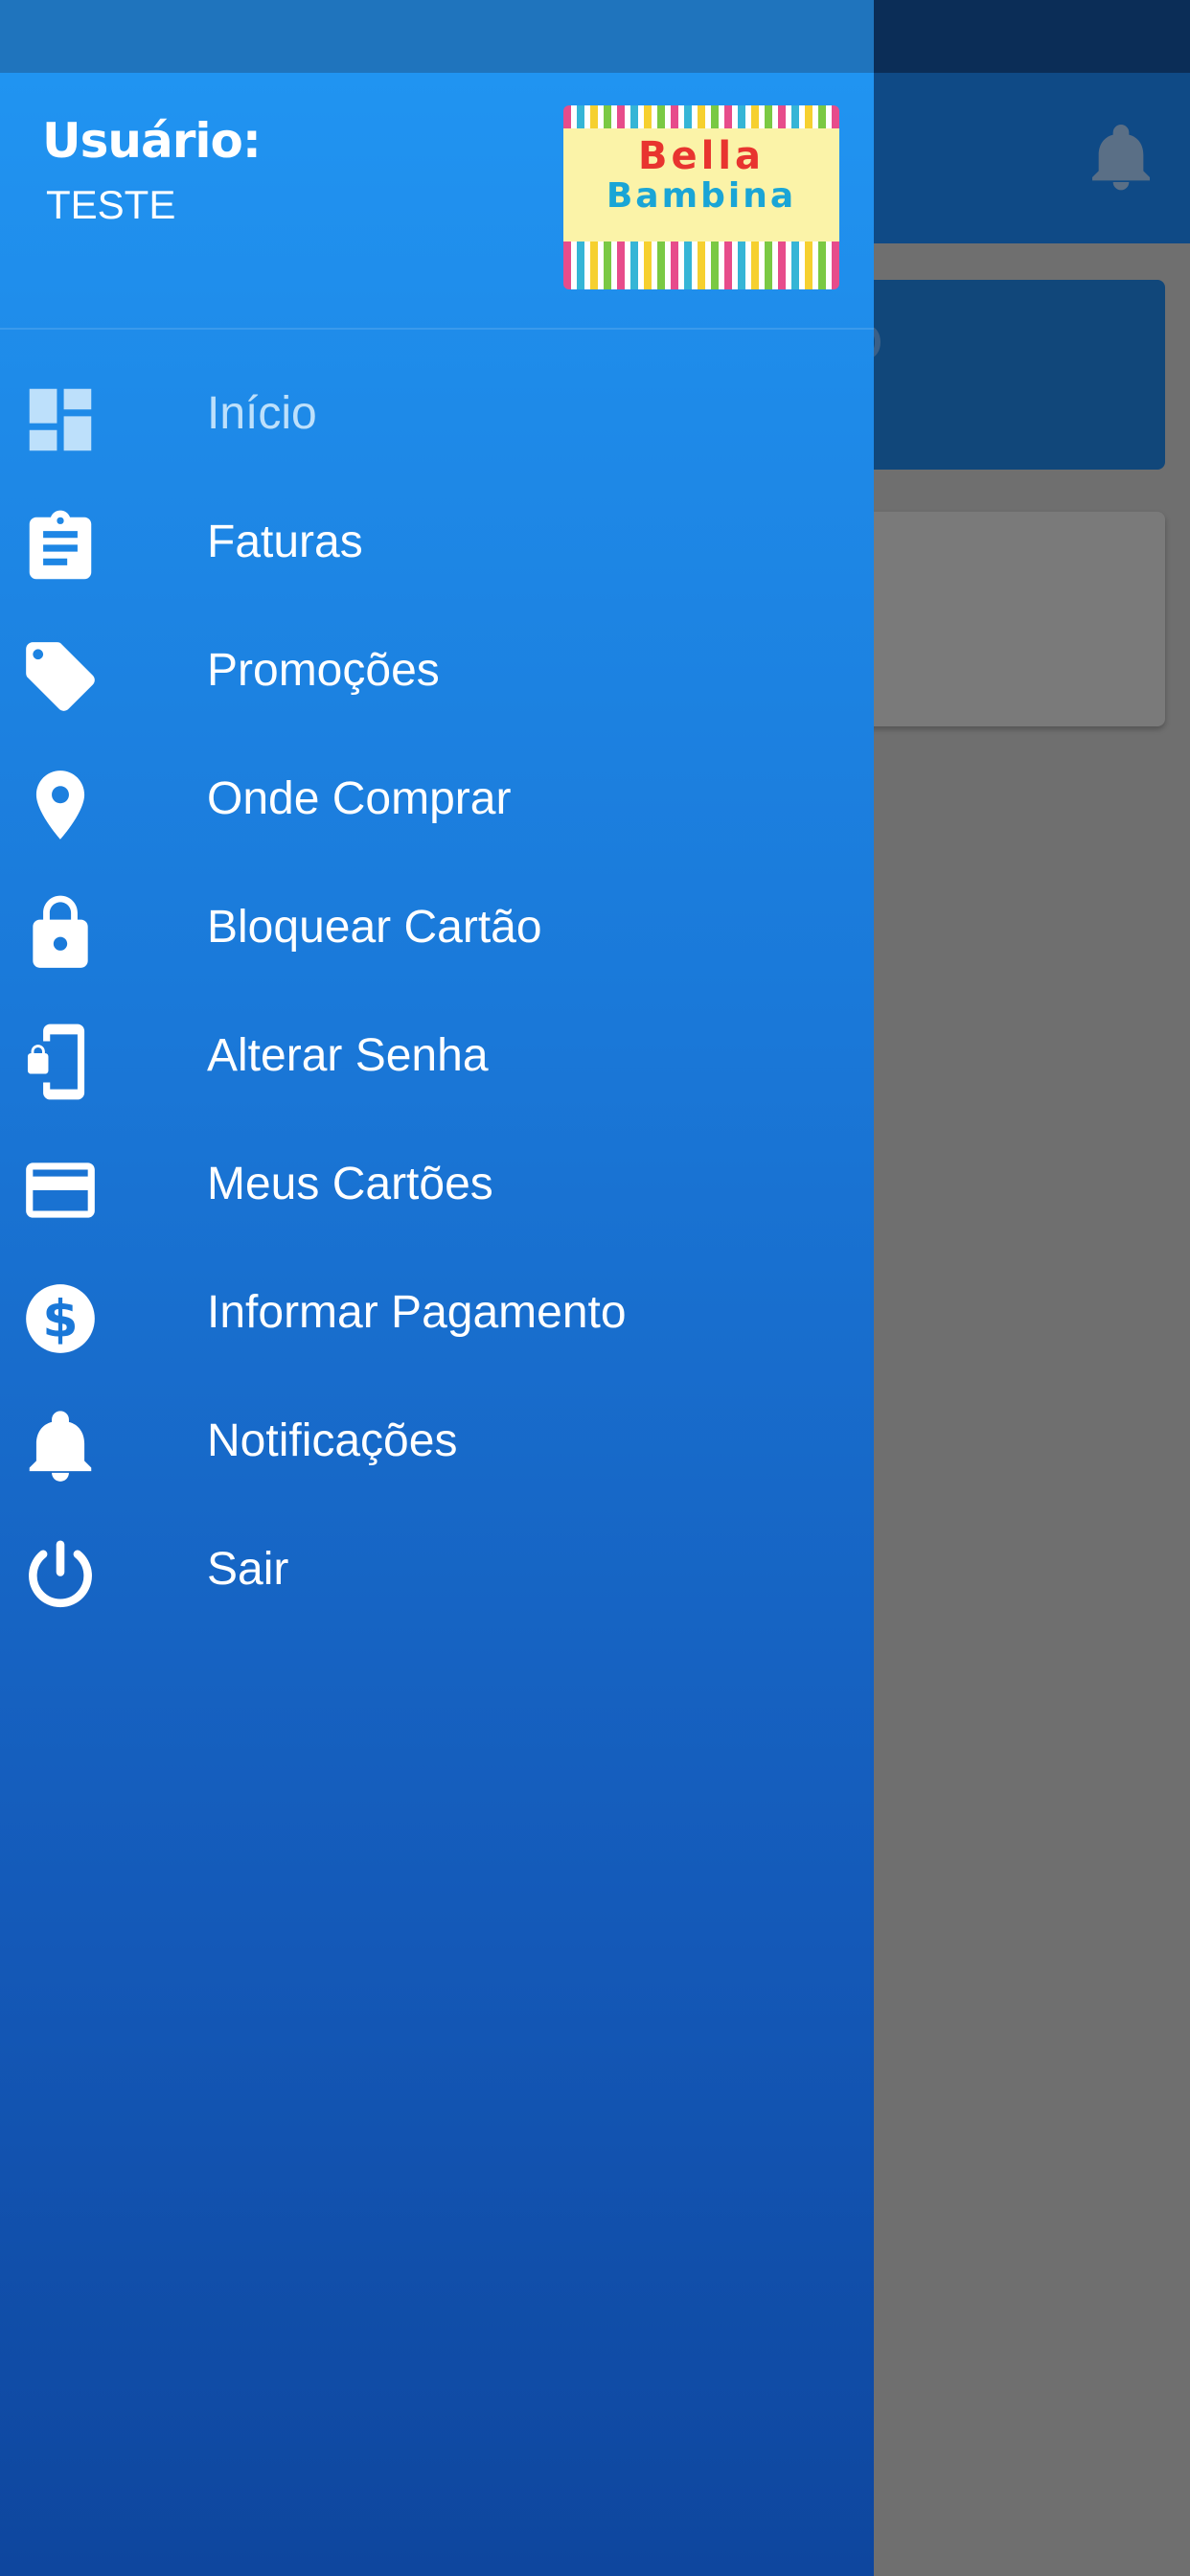 The width and height of the screenshot is (1190, 2576). I want to click on menu-item-label: Informar Pagamento, so click(417, 1312).